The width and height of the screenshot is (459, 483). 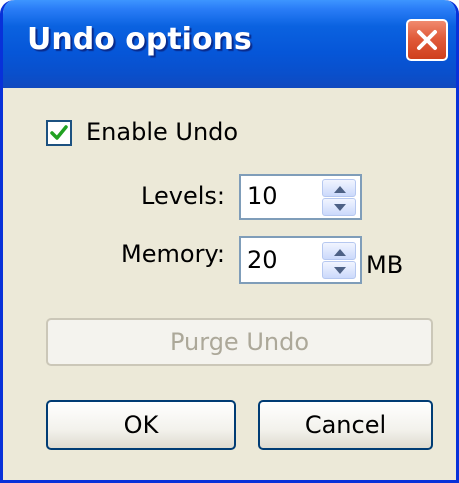 I want to click on memory-down-button, so click(x=339, y=270).